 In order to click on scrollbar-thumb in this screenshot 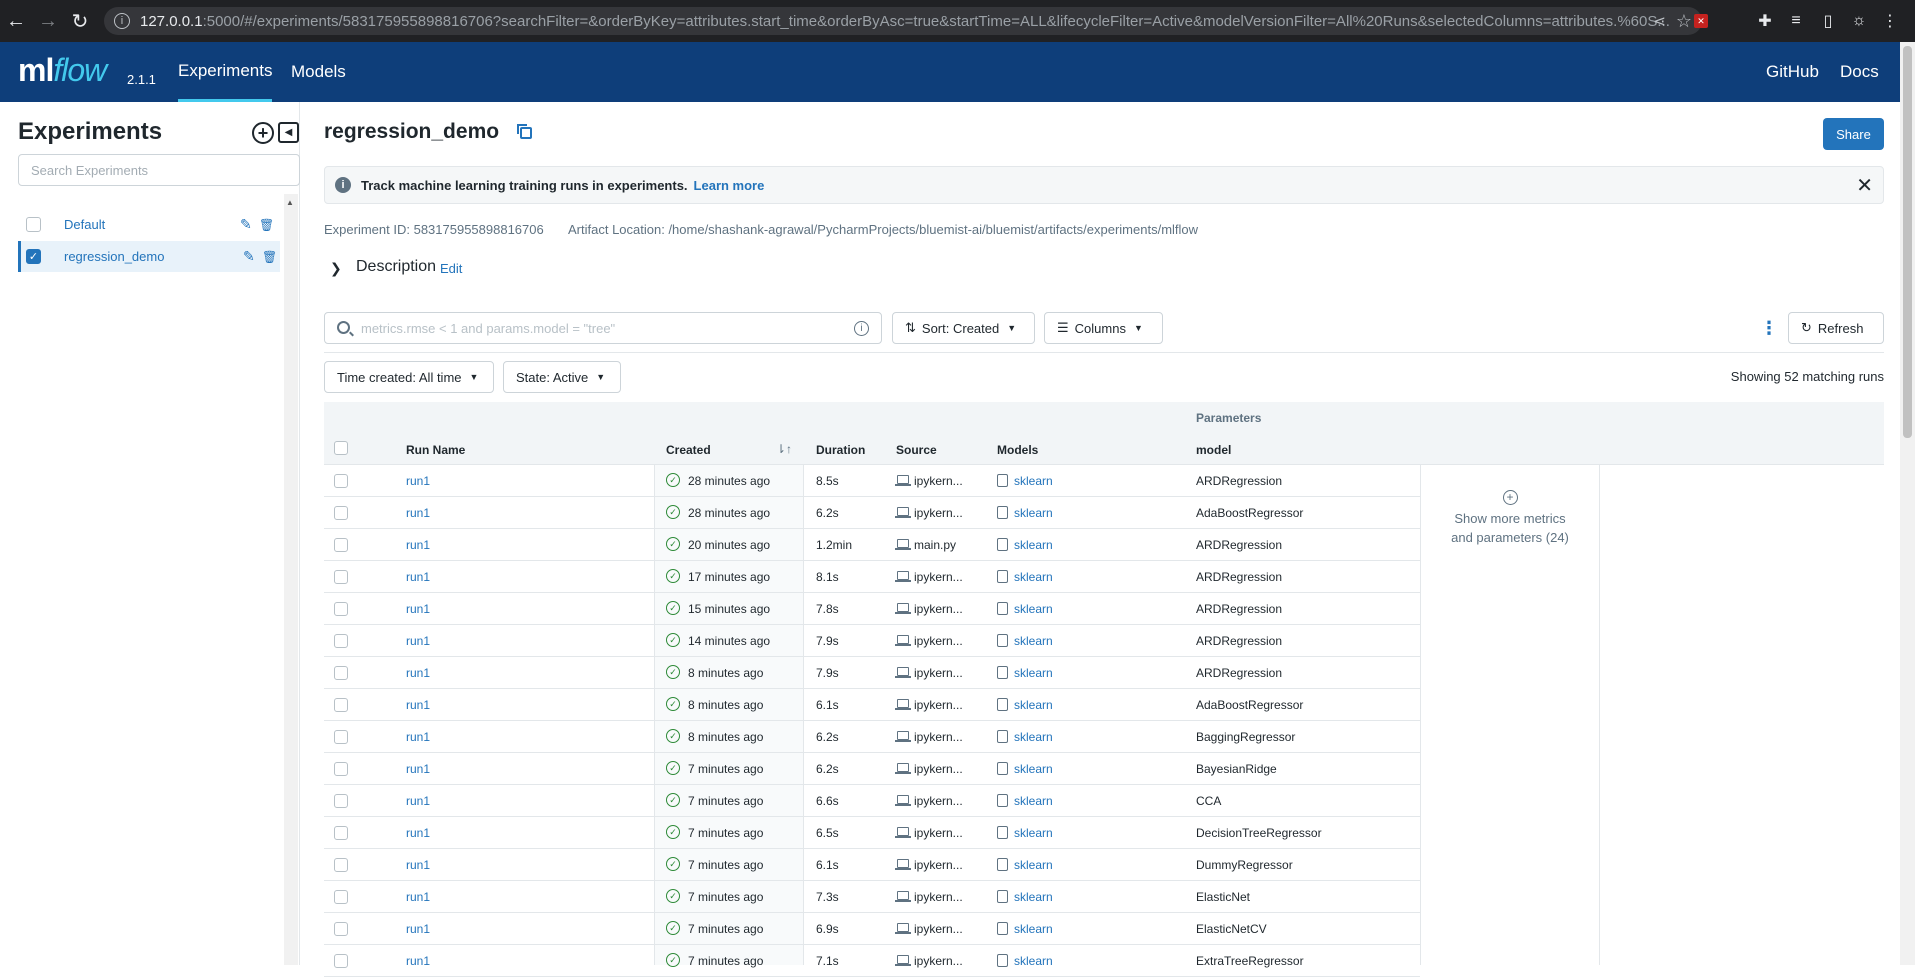, I will do `click(1907, 242)`.